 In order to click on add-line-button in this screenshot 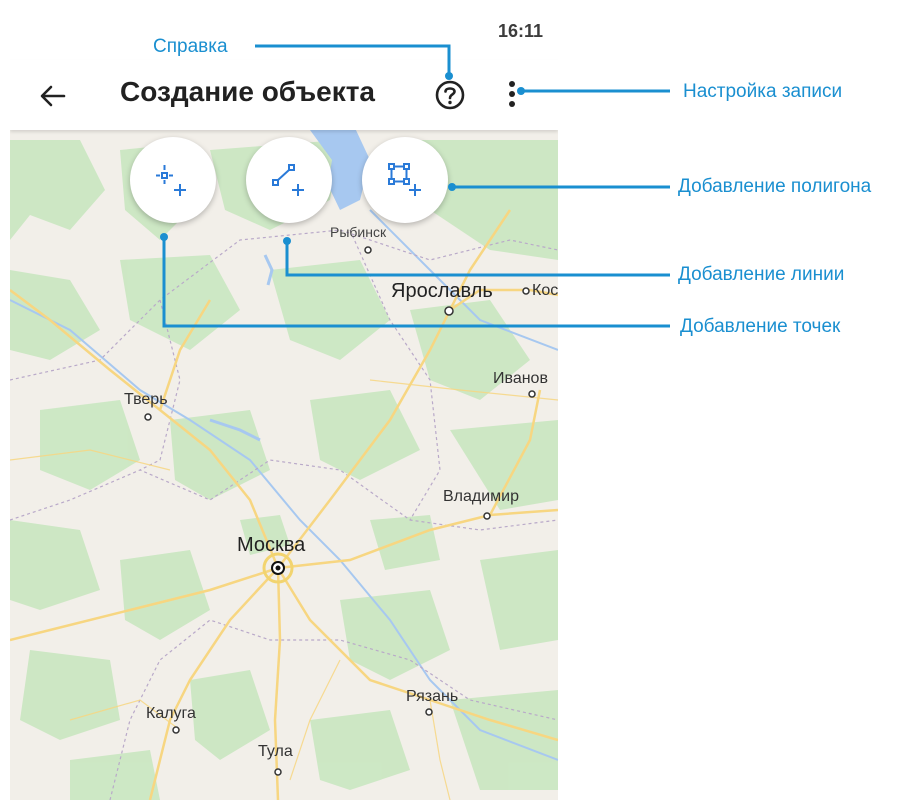, I will do `click(289, 180)`.